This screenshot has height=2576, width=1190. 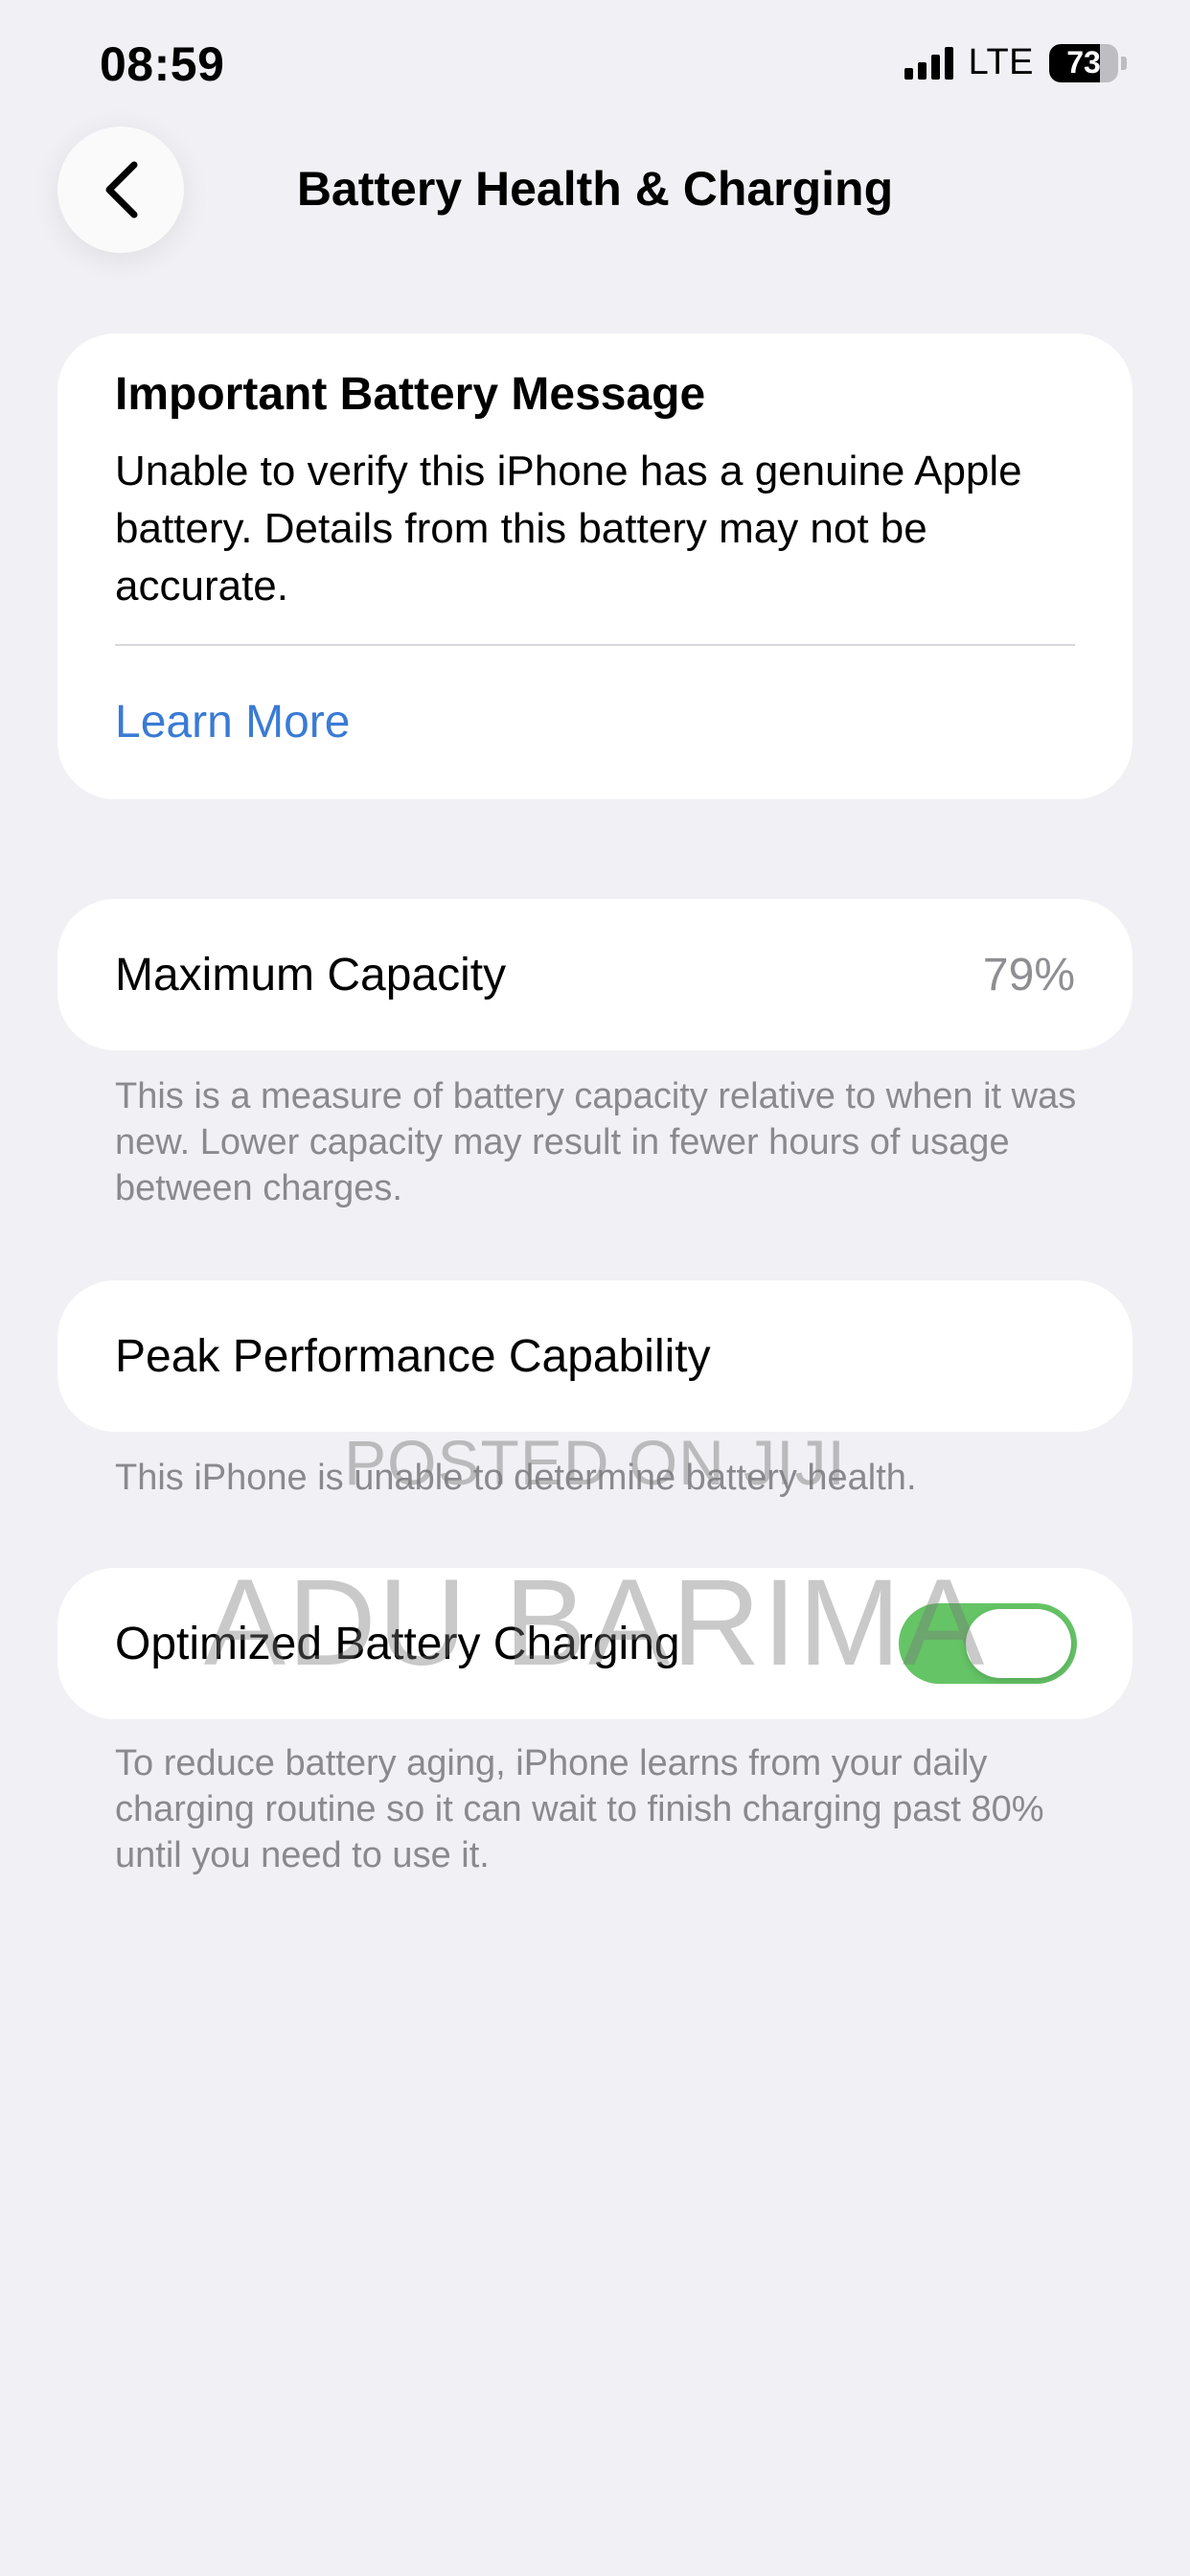 I want to click on maximum-capacity-label: Maximum Capacity, so click(x=311, y=974).